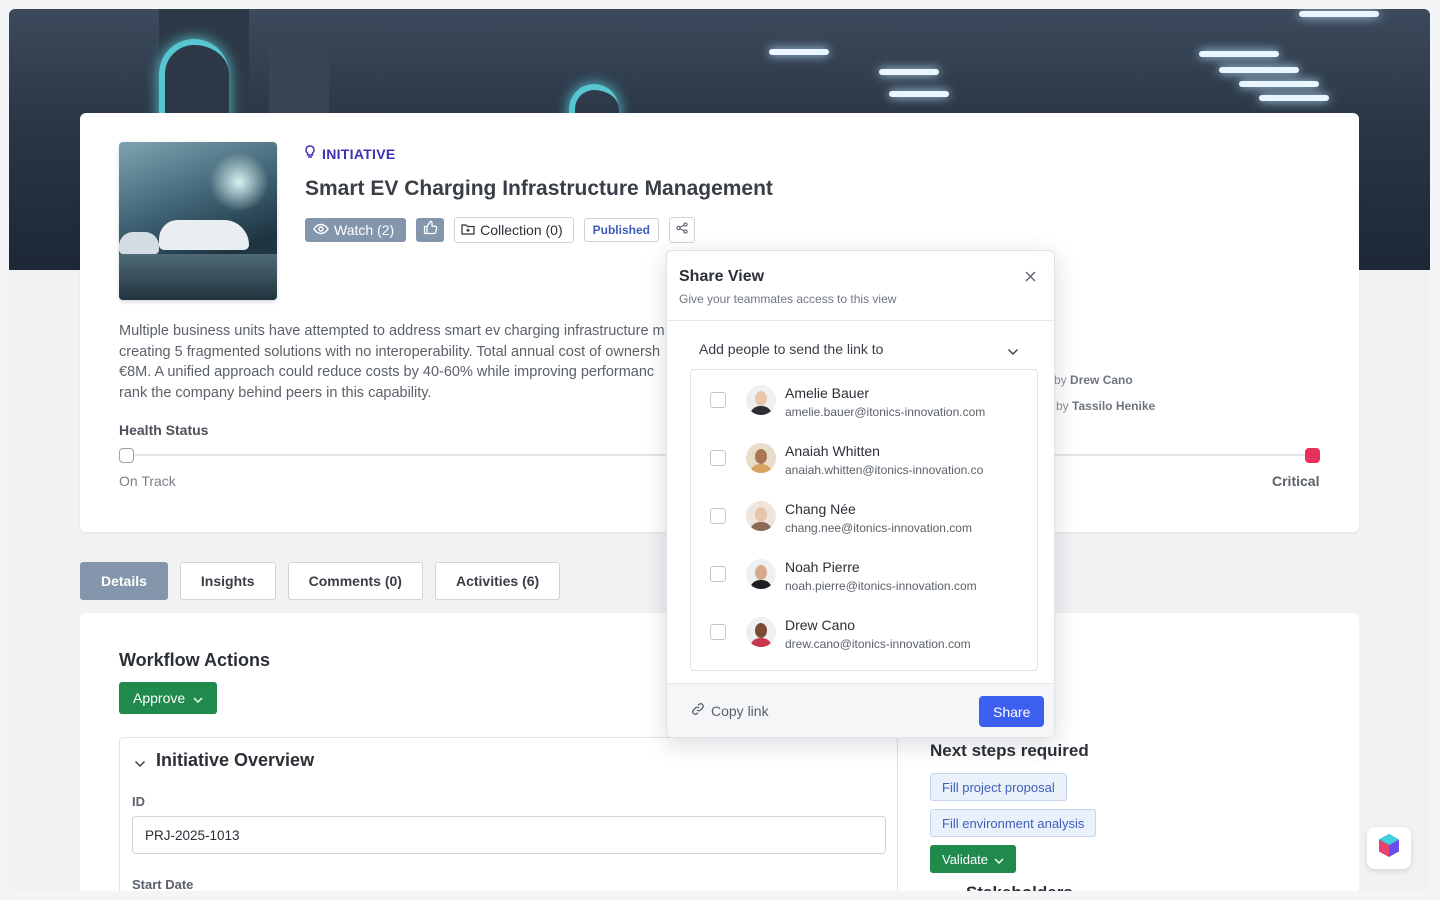  I want to click on start-date-label: Start Date, so click(163, 884).